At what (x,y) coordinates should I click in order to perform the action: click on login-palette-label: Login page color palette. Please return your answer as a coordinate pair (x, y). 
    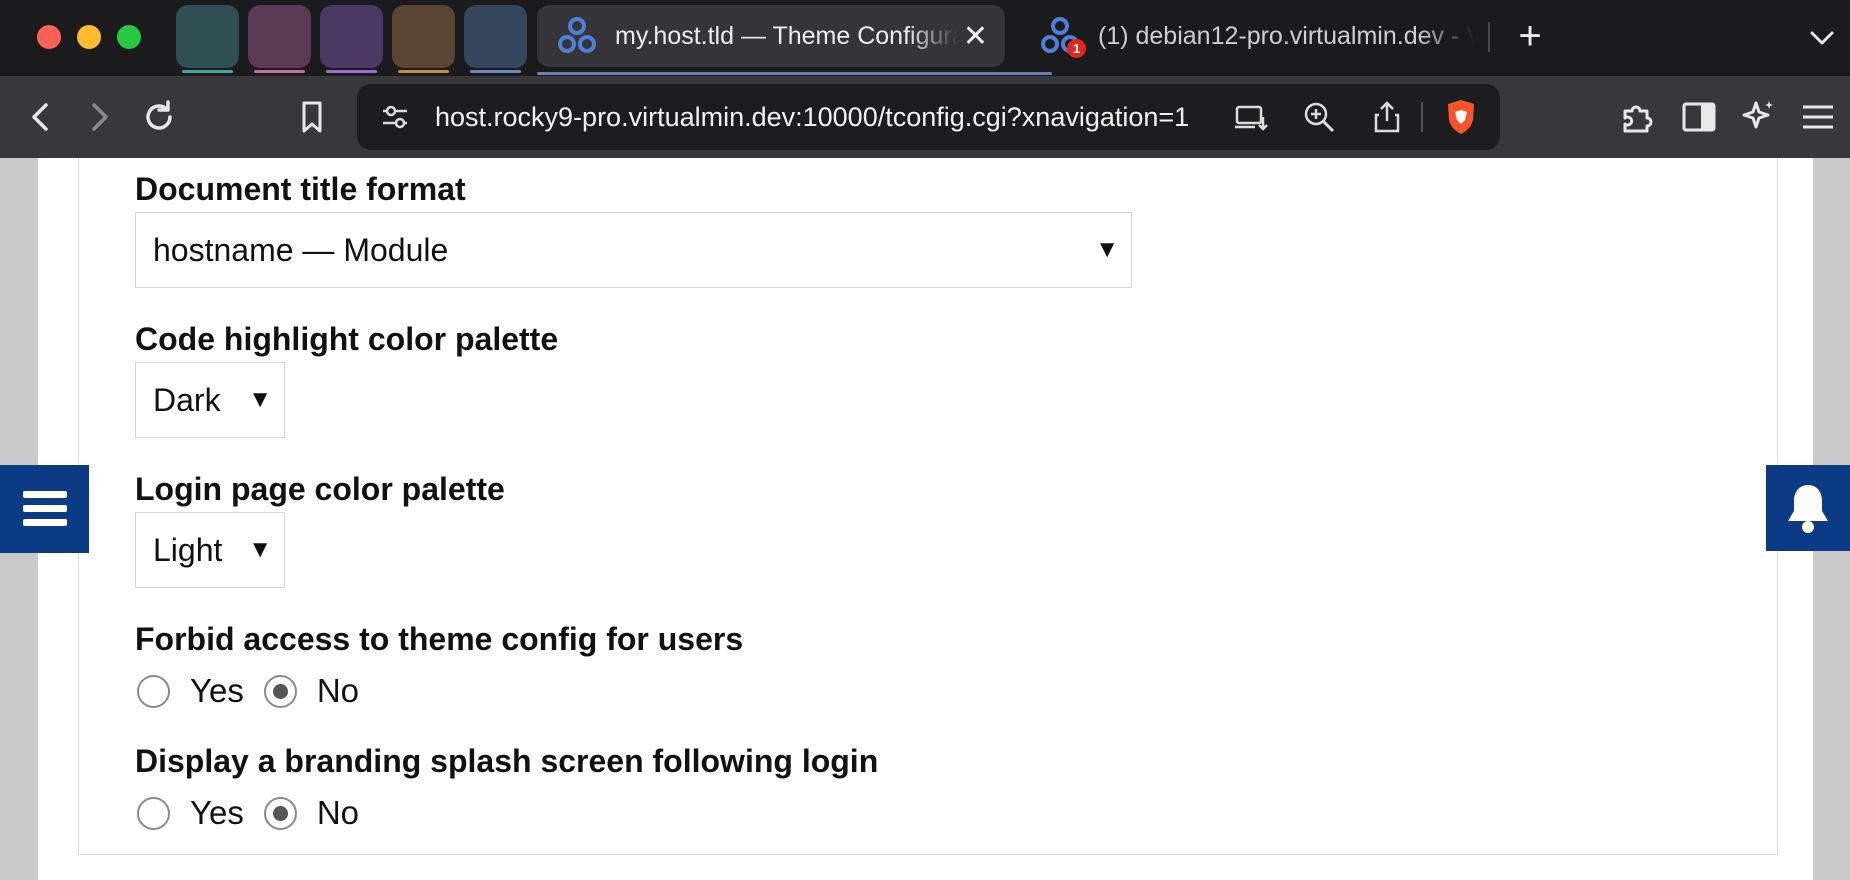
    Looking at the image, I should click on (320, 489).